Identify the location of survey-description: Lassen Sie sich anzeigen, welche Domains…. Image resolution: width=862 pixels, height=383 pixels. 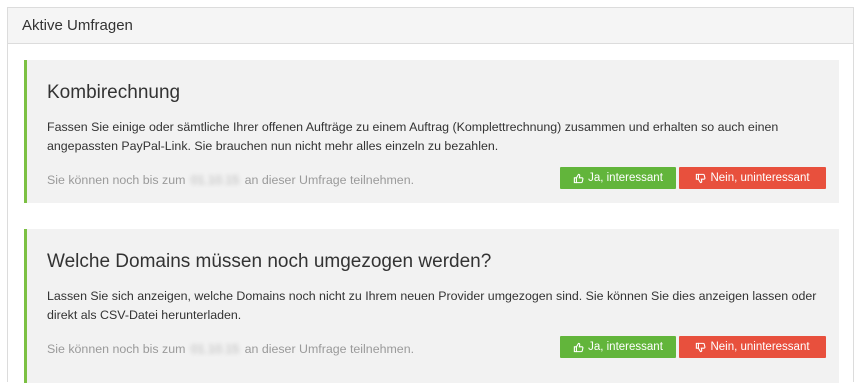
(432, 305).